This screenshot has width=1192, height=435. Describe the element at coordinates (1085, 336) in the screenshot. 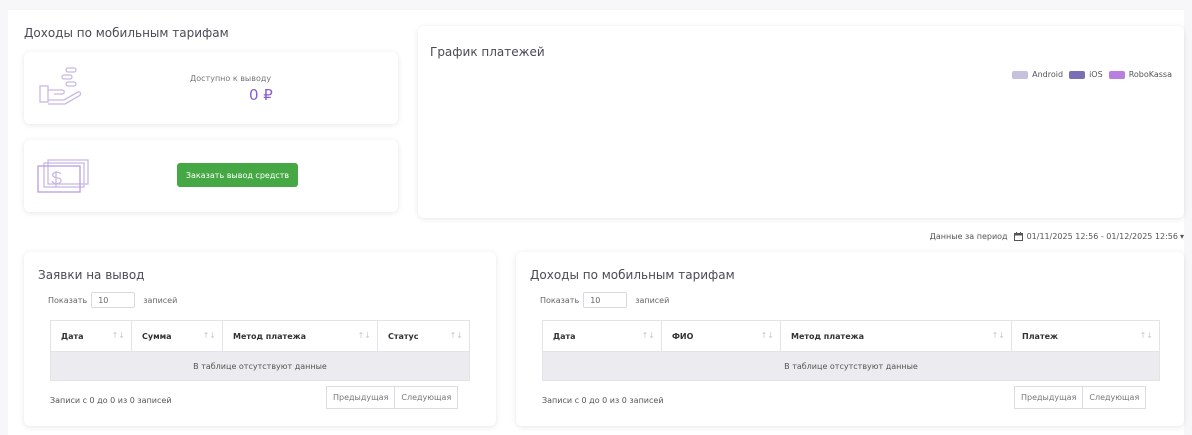

I see `column-header-payment: Платеж ↑↓` at that location.